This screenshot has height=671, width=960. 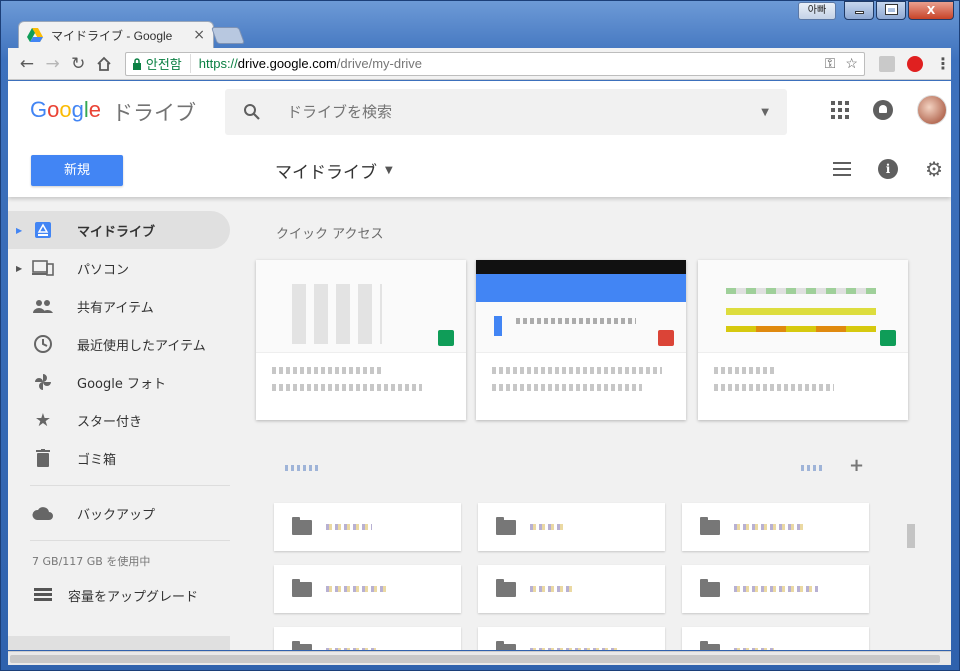 I want to click on sidebar-item-photos: Google フォト, so click(x=119, y=382).